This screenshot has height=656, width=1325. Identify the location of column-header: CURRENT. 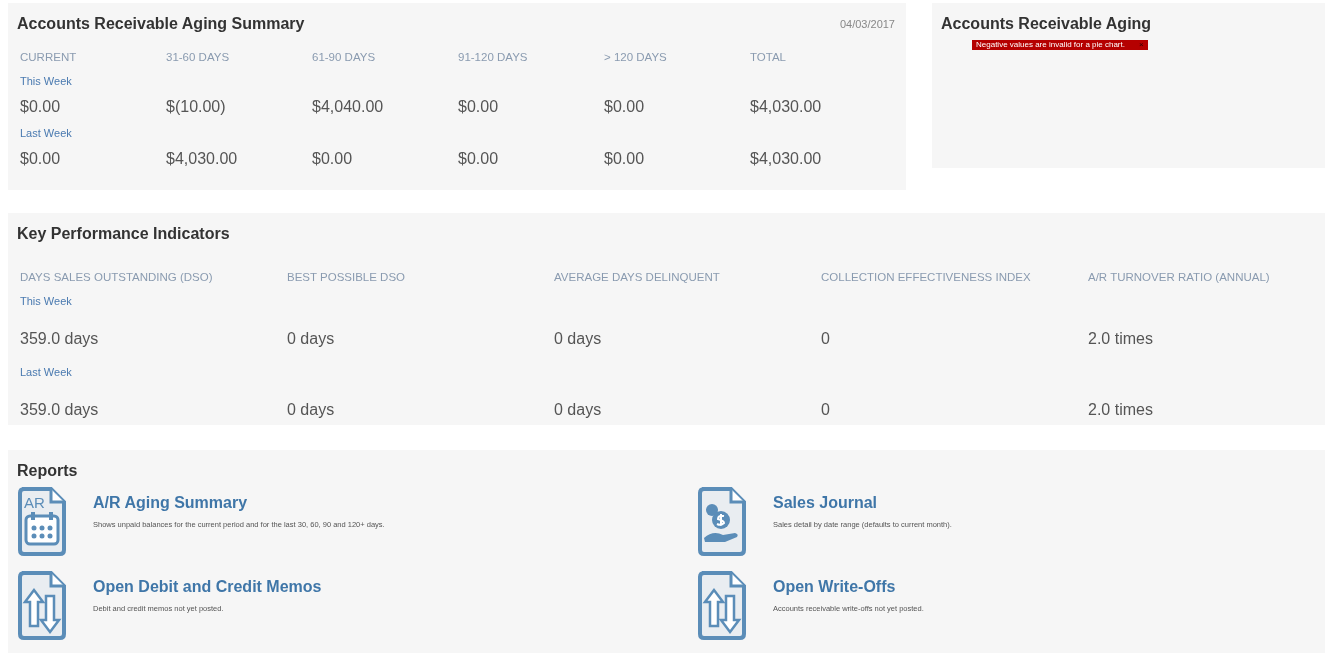
(48, 57).